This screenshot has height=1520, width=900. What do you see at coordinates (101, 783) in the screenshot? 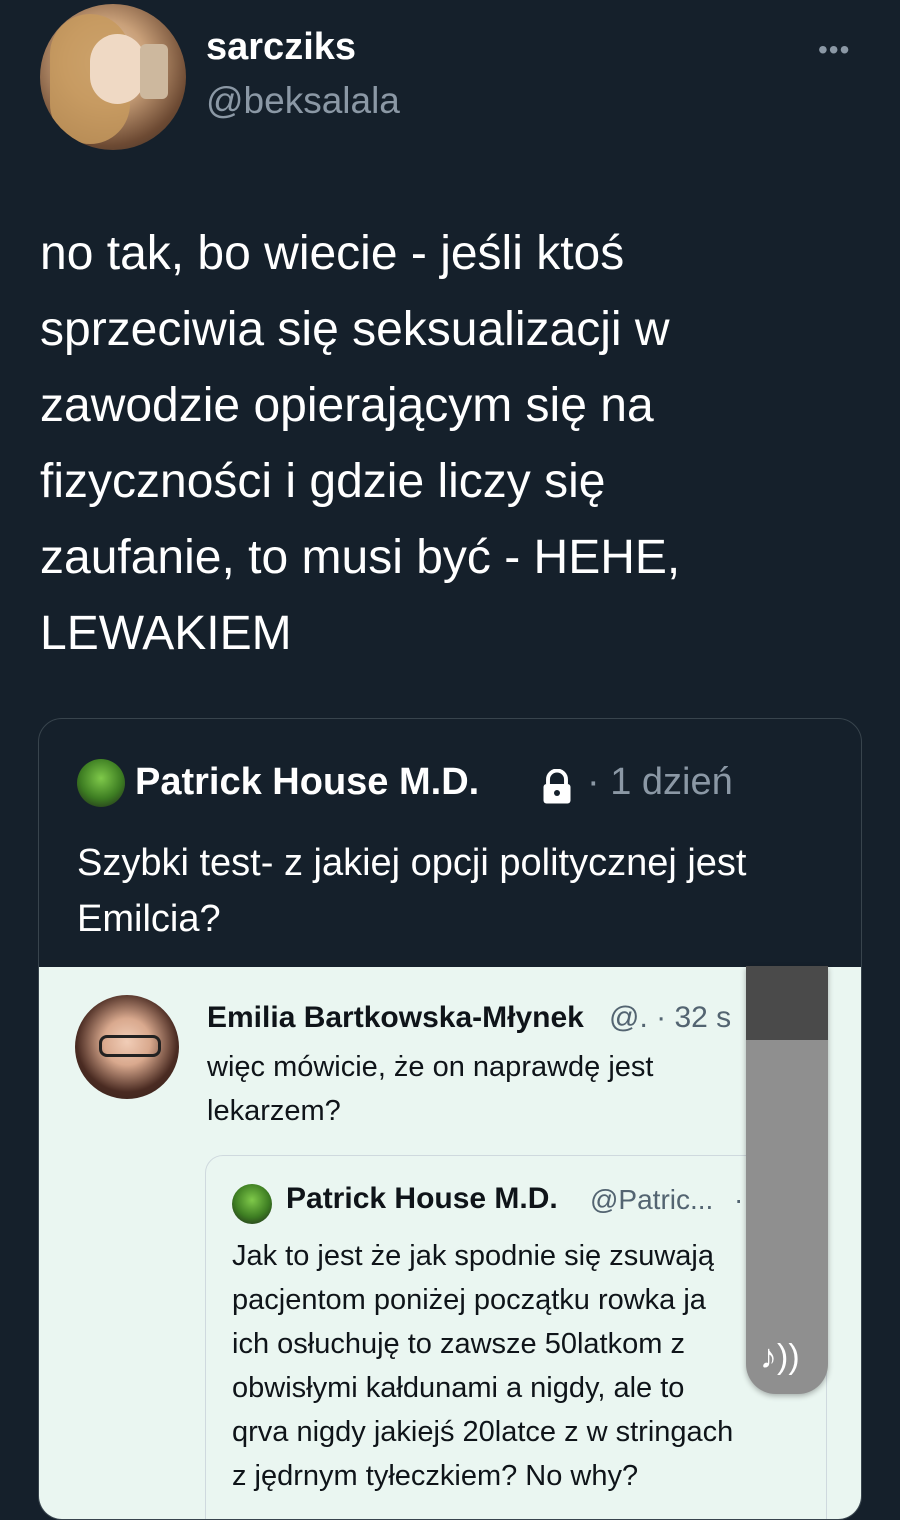
I see `quoted-author-avatar` at bounding box center [101, 783].